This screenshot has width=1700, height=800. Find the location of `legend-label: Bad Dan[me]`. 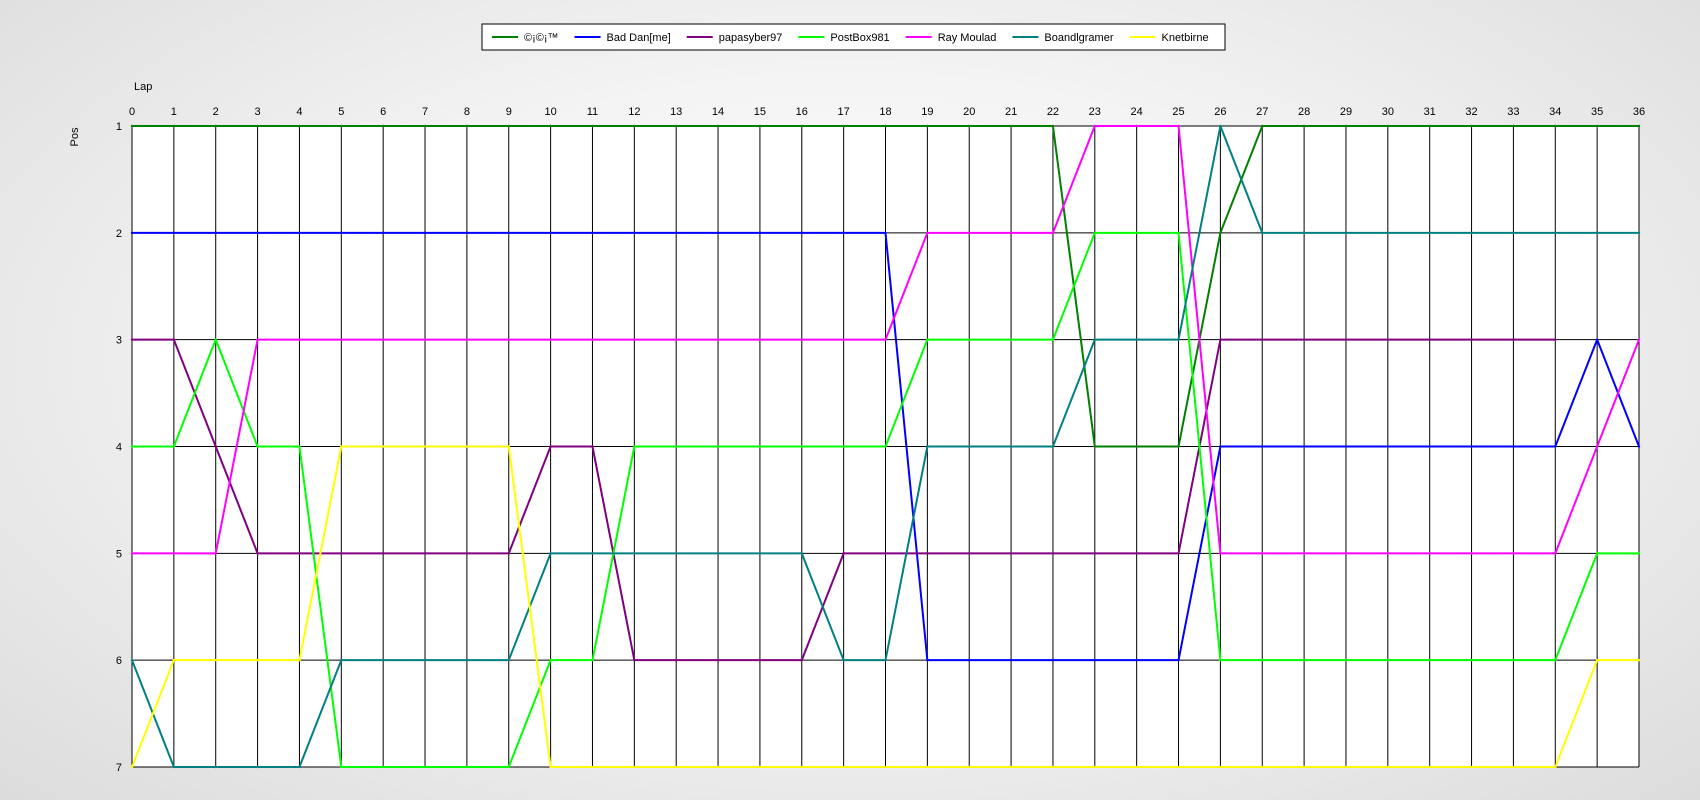

legend-label: Bad Dan[me] is located at coordinates (639, 38).